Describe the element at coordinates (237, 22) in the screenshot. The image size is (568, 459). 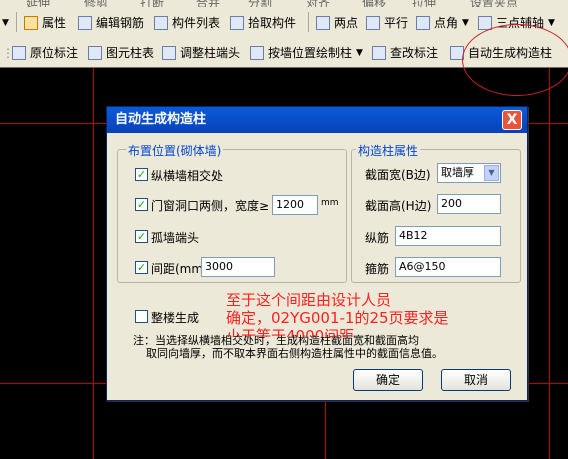
I see `pick-icon` at that location.